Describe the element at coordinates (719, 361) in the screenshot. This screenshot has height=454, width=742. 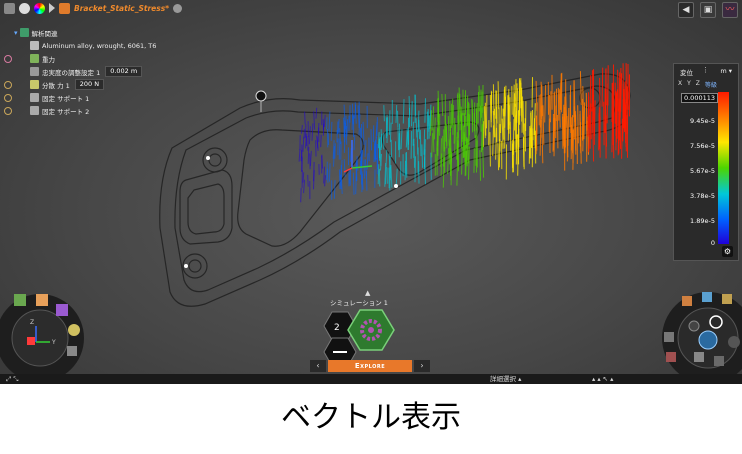
I see `probe-icon` at that location.